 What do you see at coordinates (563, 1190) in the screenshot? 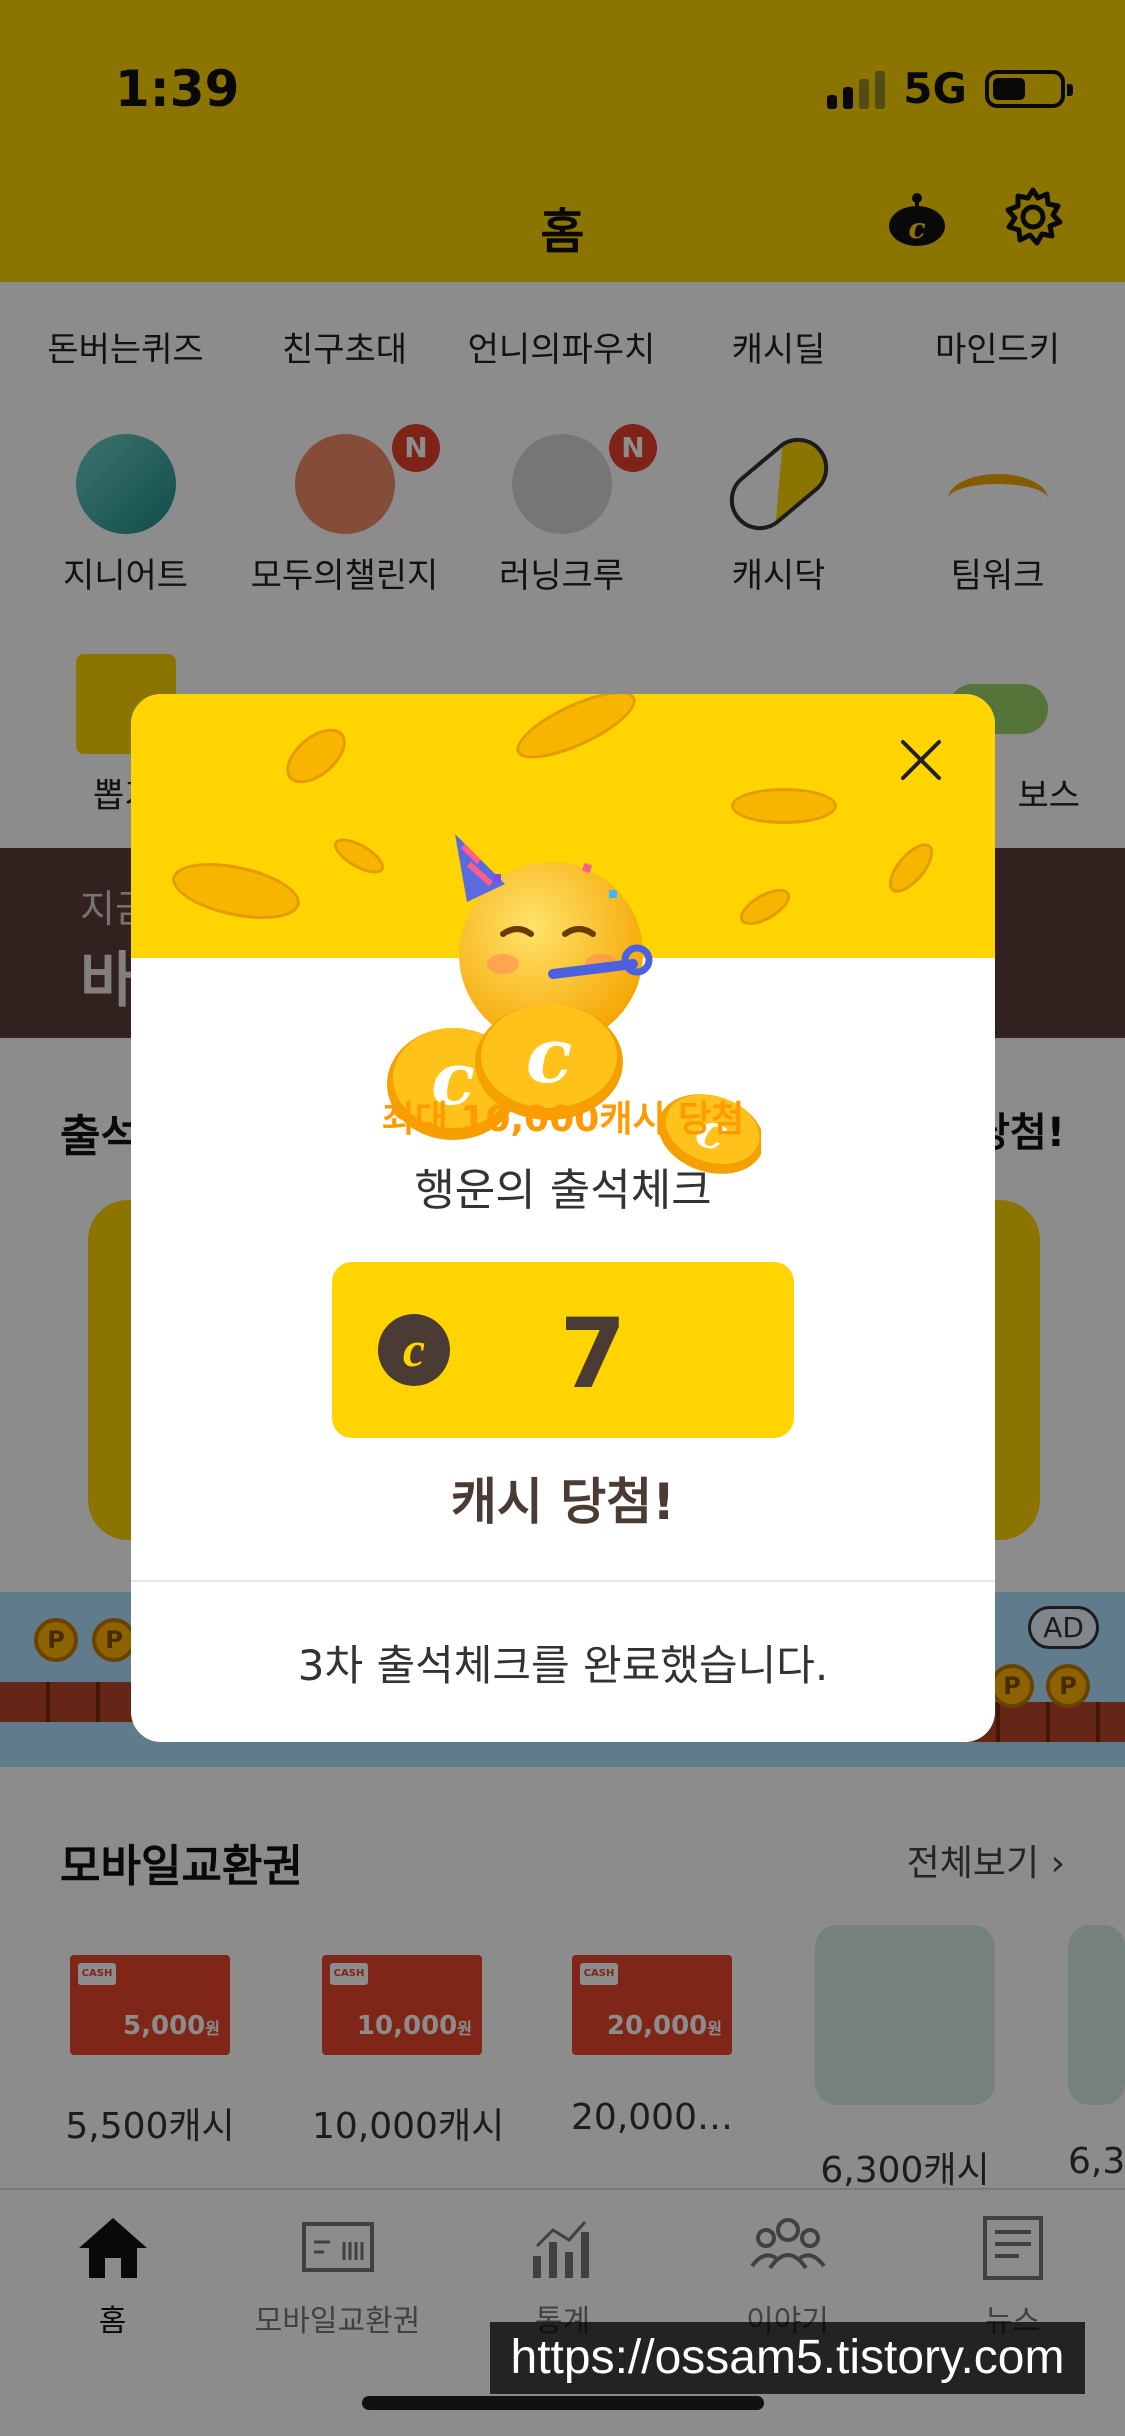
I see `dialog-title: 행운의 출석체크` at bounding box center [563, 1190].